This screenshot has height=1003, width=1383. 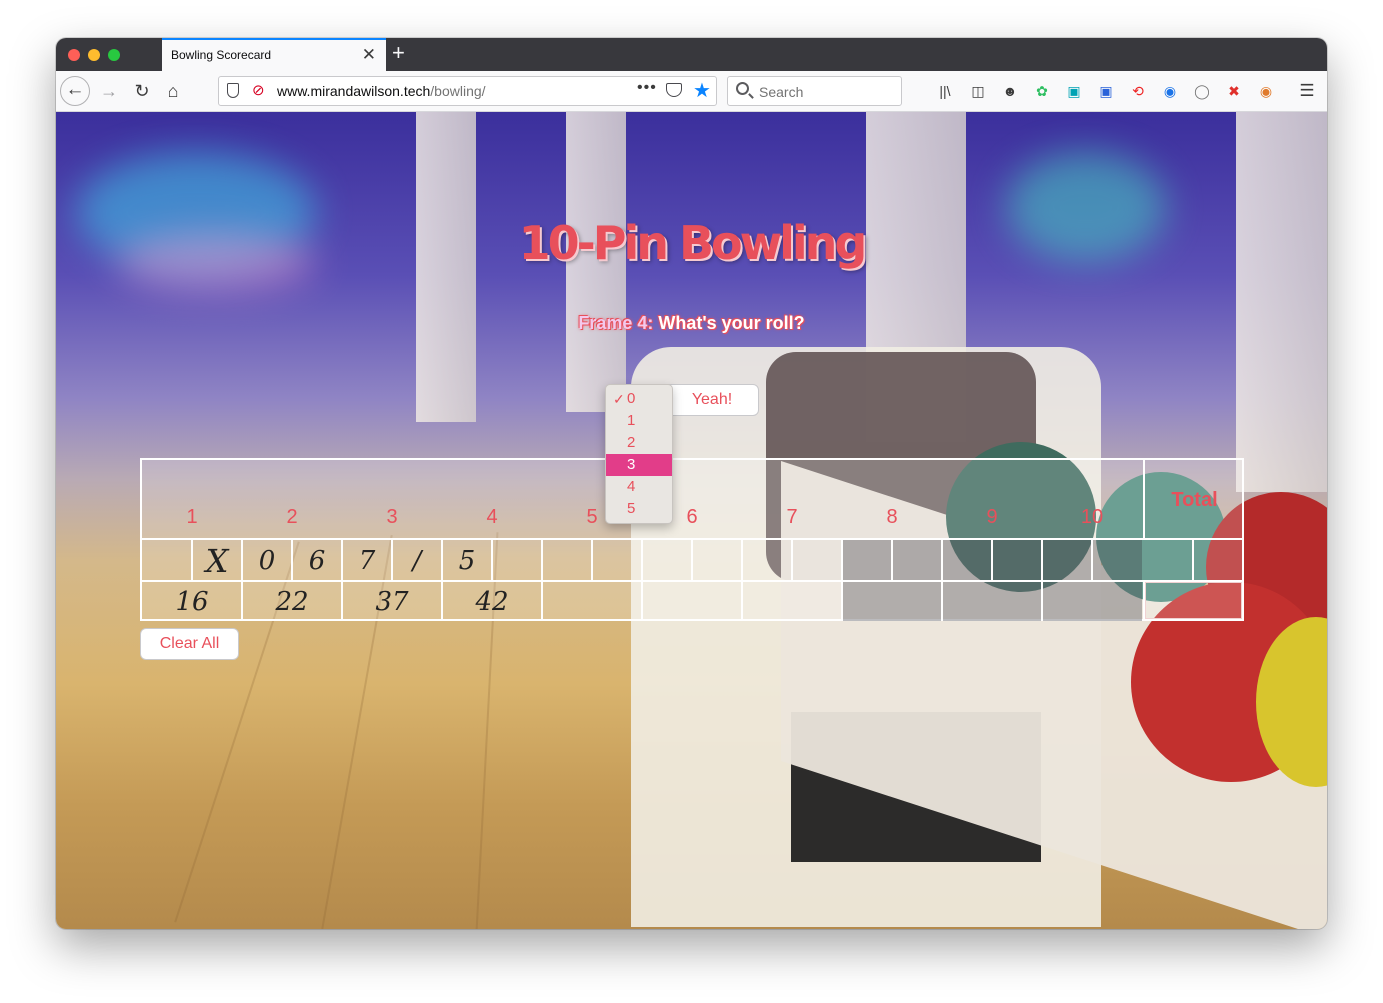 What do you see at coordinates (458, 91) in the screenshot?
I see `url-path: /bowling/` at bounding box center [458, 91].